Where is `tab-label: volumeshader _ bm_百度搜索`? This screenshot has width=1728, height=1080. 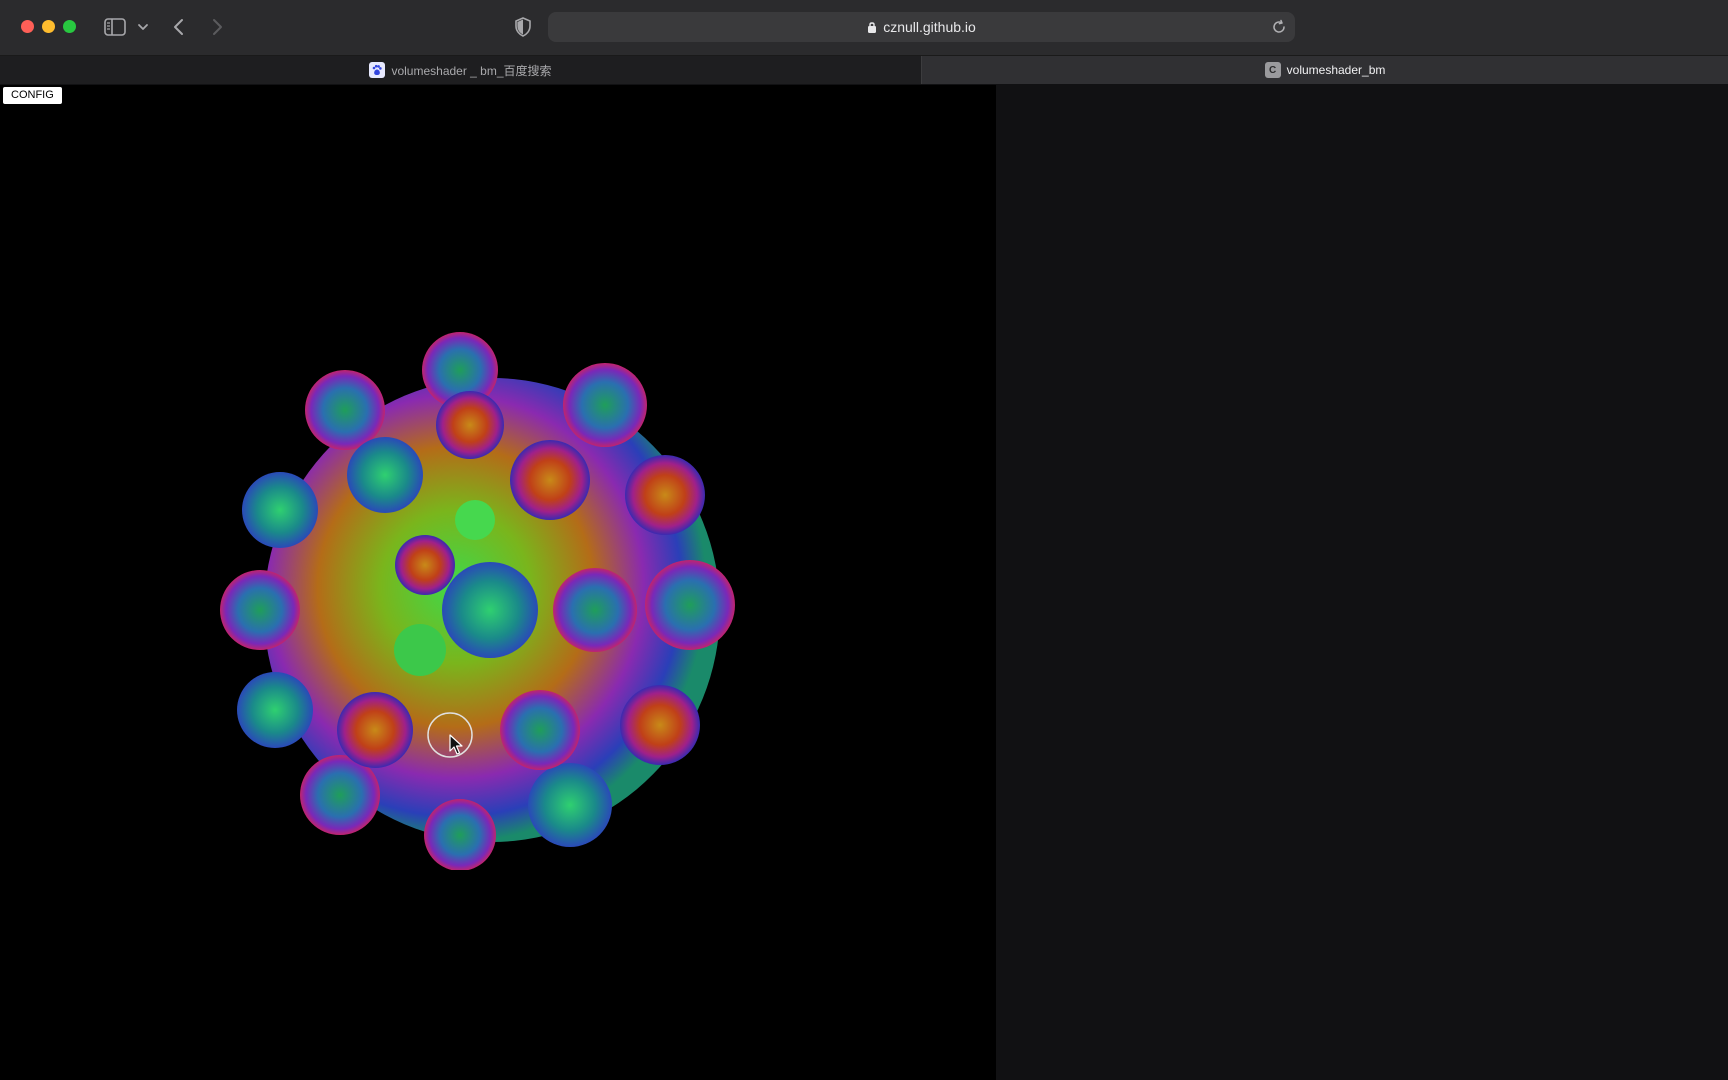 tab-label: volumeshader _ bm_百度搜索 is located at coordinates (471, 70).